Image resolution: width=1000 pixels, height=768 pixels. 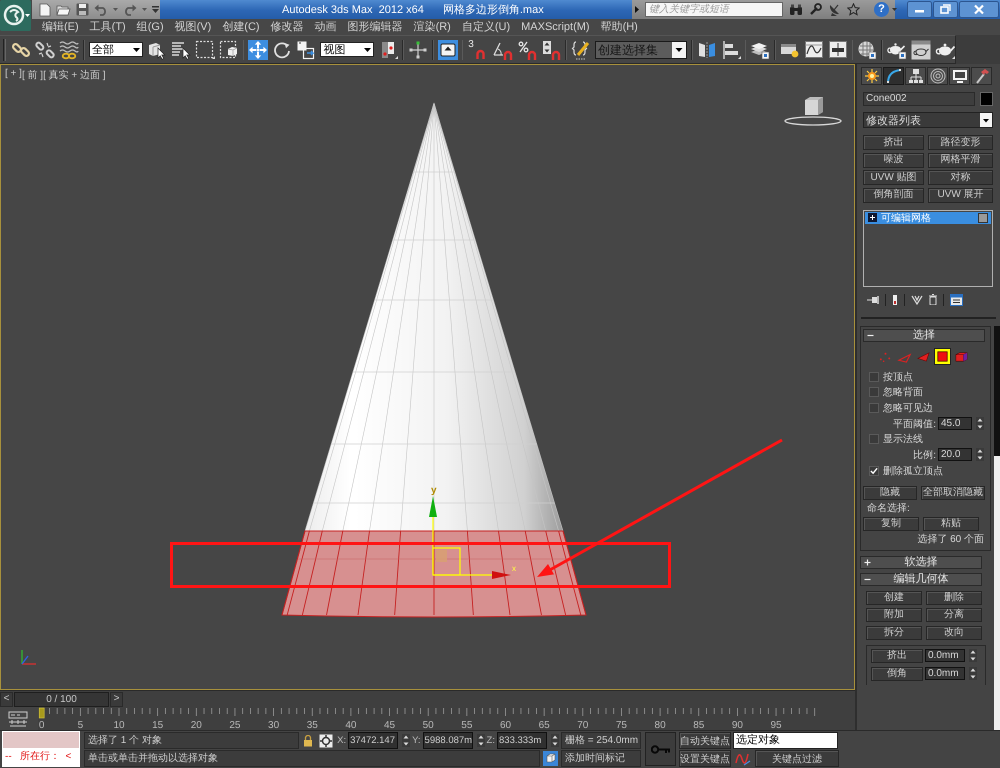 I want to click on modifier-button: 对称, so click(x=960, y=177).